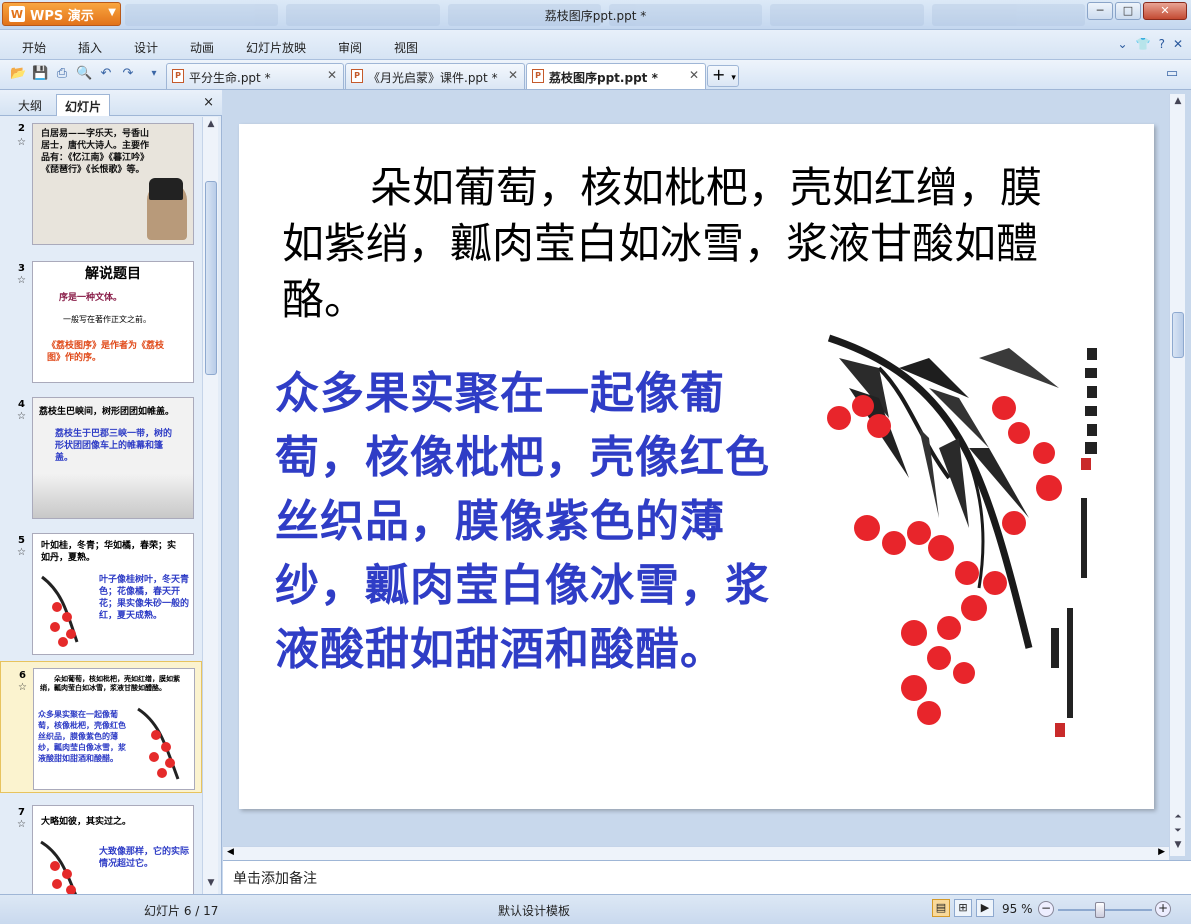 This screenshot has width=1191, height=924. I want to click on notes-placeholder: 单击添加备注, so click(275, 879).